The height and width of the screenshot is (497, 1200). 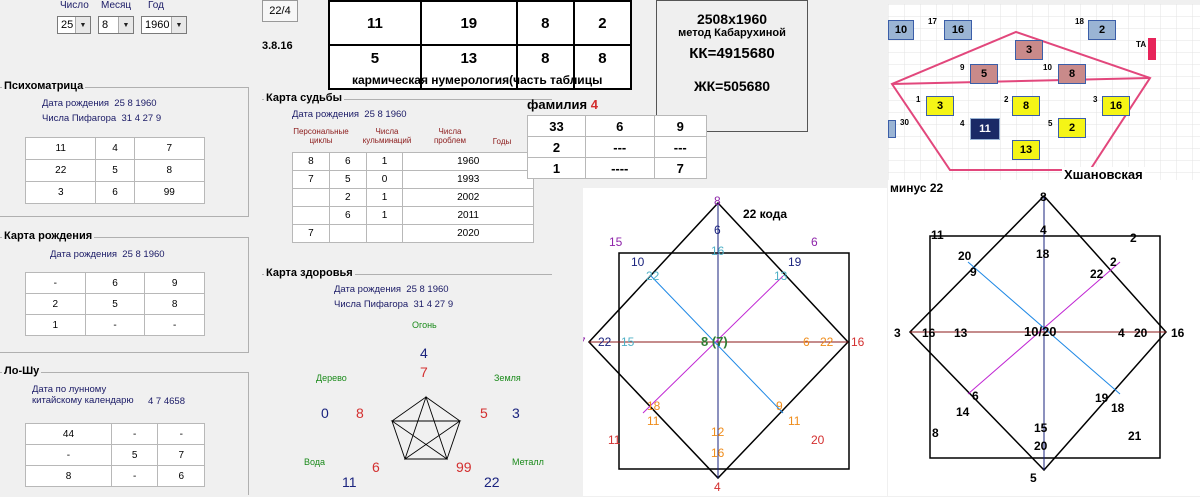 What do you see at coordinates (962, 123) in the screenshot?
I see `kh-idx: 4` at bounding box center [962, 123].